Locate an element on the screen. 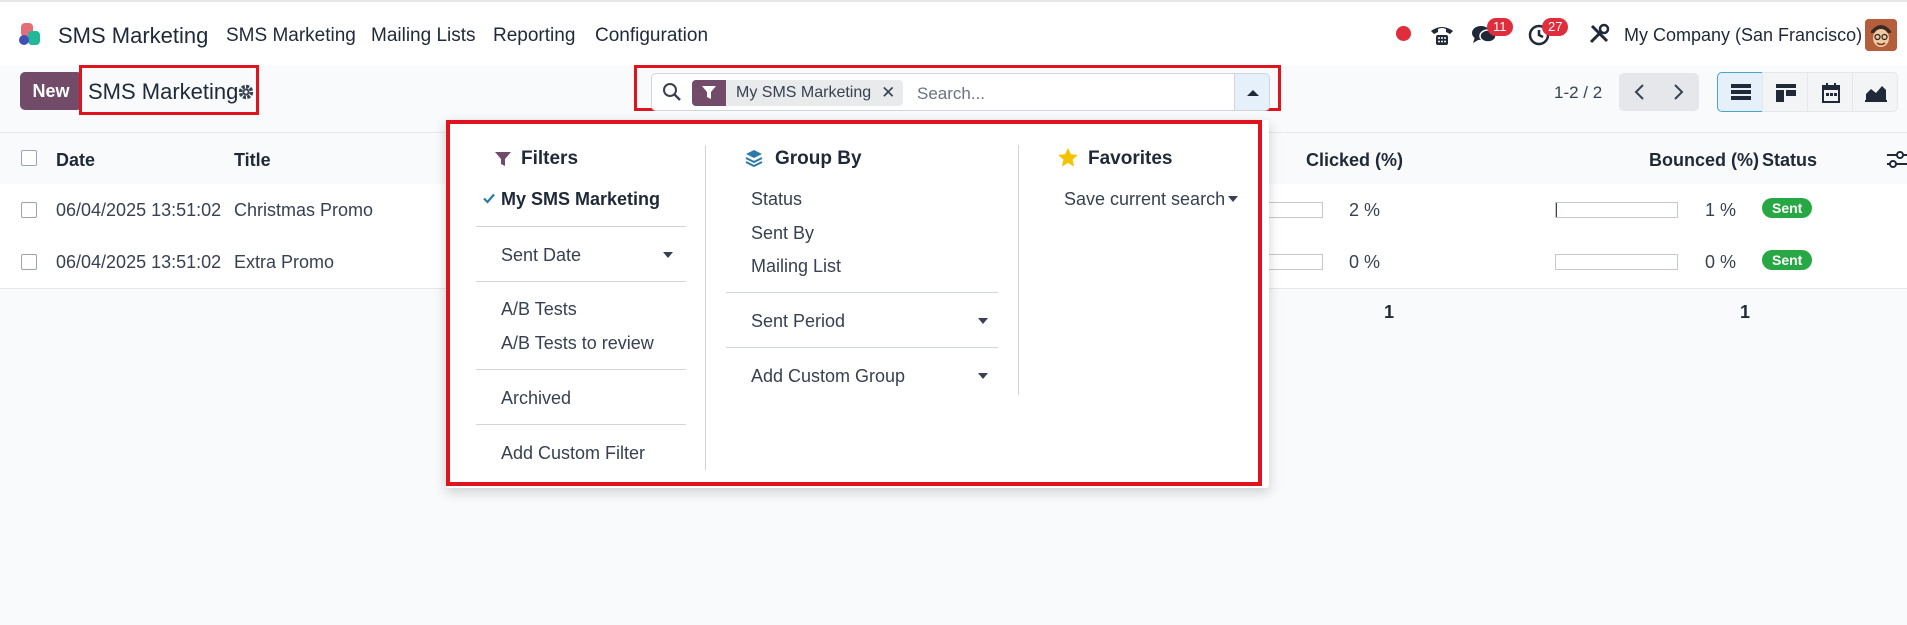 The image size is (1907, 625). recording-icon is located at coordinates (1403, 33).